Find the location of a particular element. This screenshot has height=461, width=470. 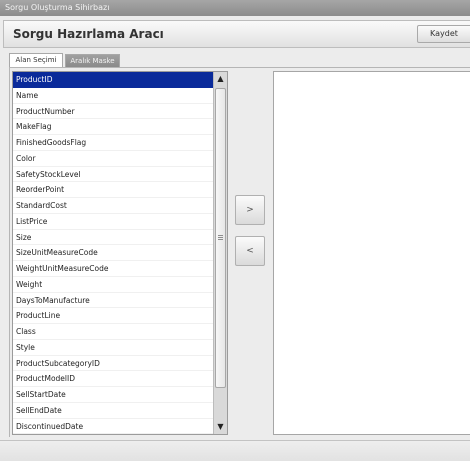

list-item: ProductID is located at coordinates (120, 80).